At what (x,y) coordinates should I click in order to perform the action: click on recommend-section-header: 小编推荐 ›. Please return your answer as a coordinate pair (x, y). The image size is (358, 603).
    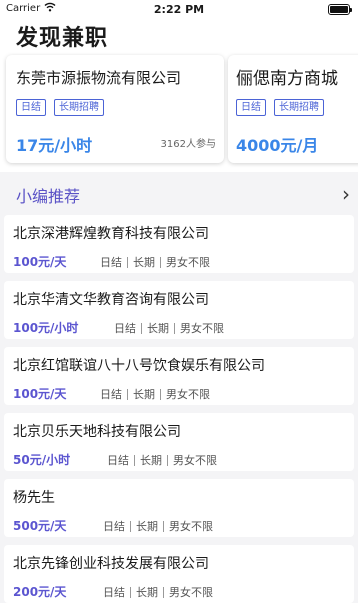
    Looking at the image, I should click on (179, 194).